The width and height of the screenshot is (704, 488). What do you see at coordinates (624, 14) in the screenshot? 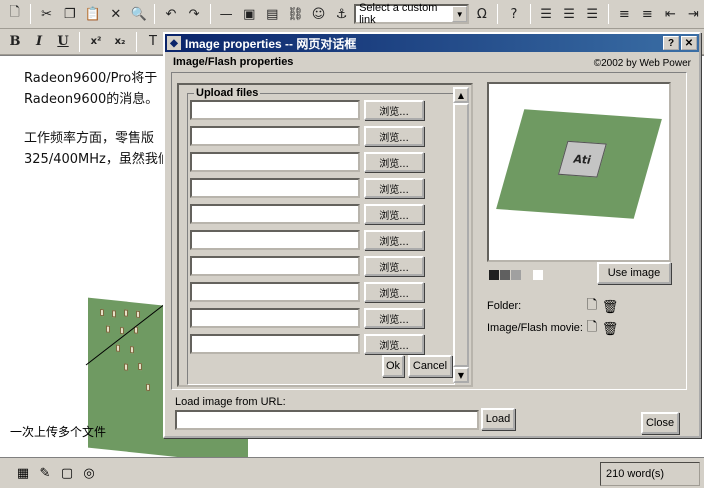
I see `numbered-list-icon: ≡` at bounding box center [624, 14].